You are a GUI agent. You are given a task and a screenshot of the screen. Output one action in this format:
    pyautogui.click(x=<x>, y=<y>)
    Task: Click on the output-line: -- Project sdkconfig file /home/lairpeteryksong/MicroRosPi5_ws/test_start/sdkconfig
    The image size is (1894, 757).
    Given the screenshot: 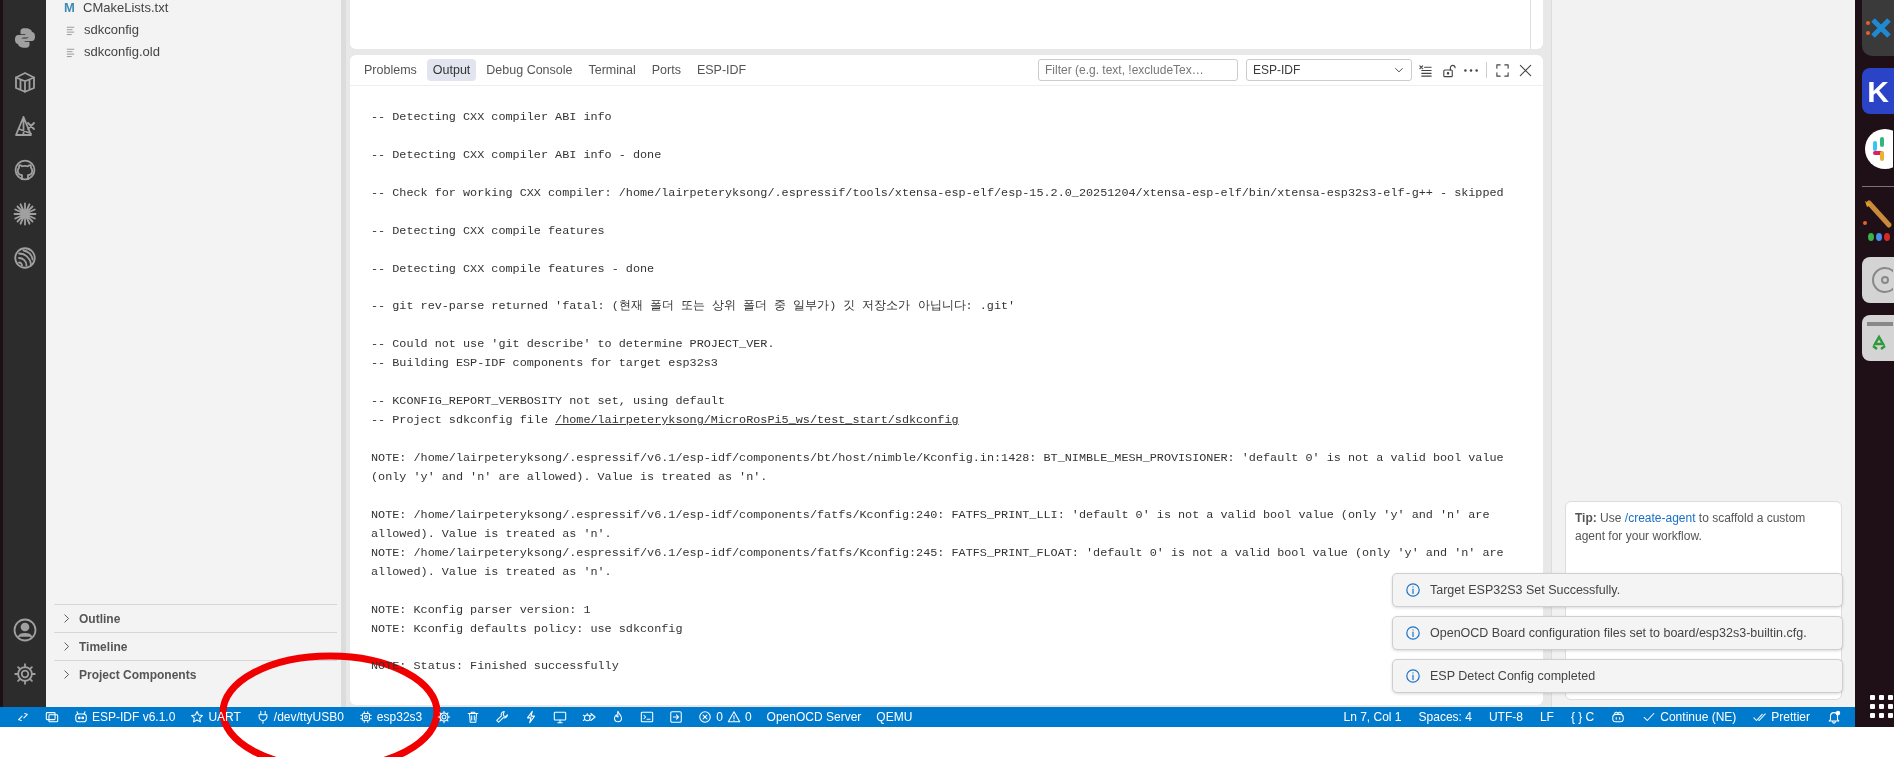 What is the action you would take?
    pyautogui.click(x=665, y=421)
    